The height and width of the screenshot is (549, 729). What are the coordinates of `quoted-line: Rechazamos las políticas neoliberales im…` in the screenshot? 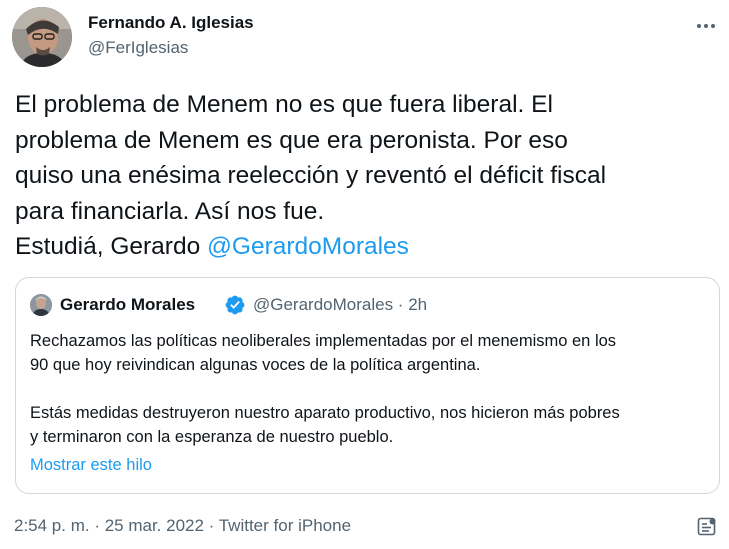 It's located at (323, 341).